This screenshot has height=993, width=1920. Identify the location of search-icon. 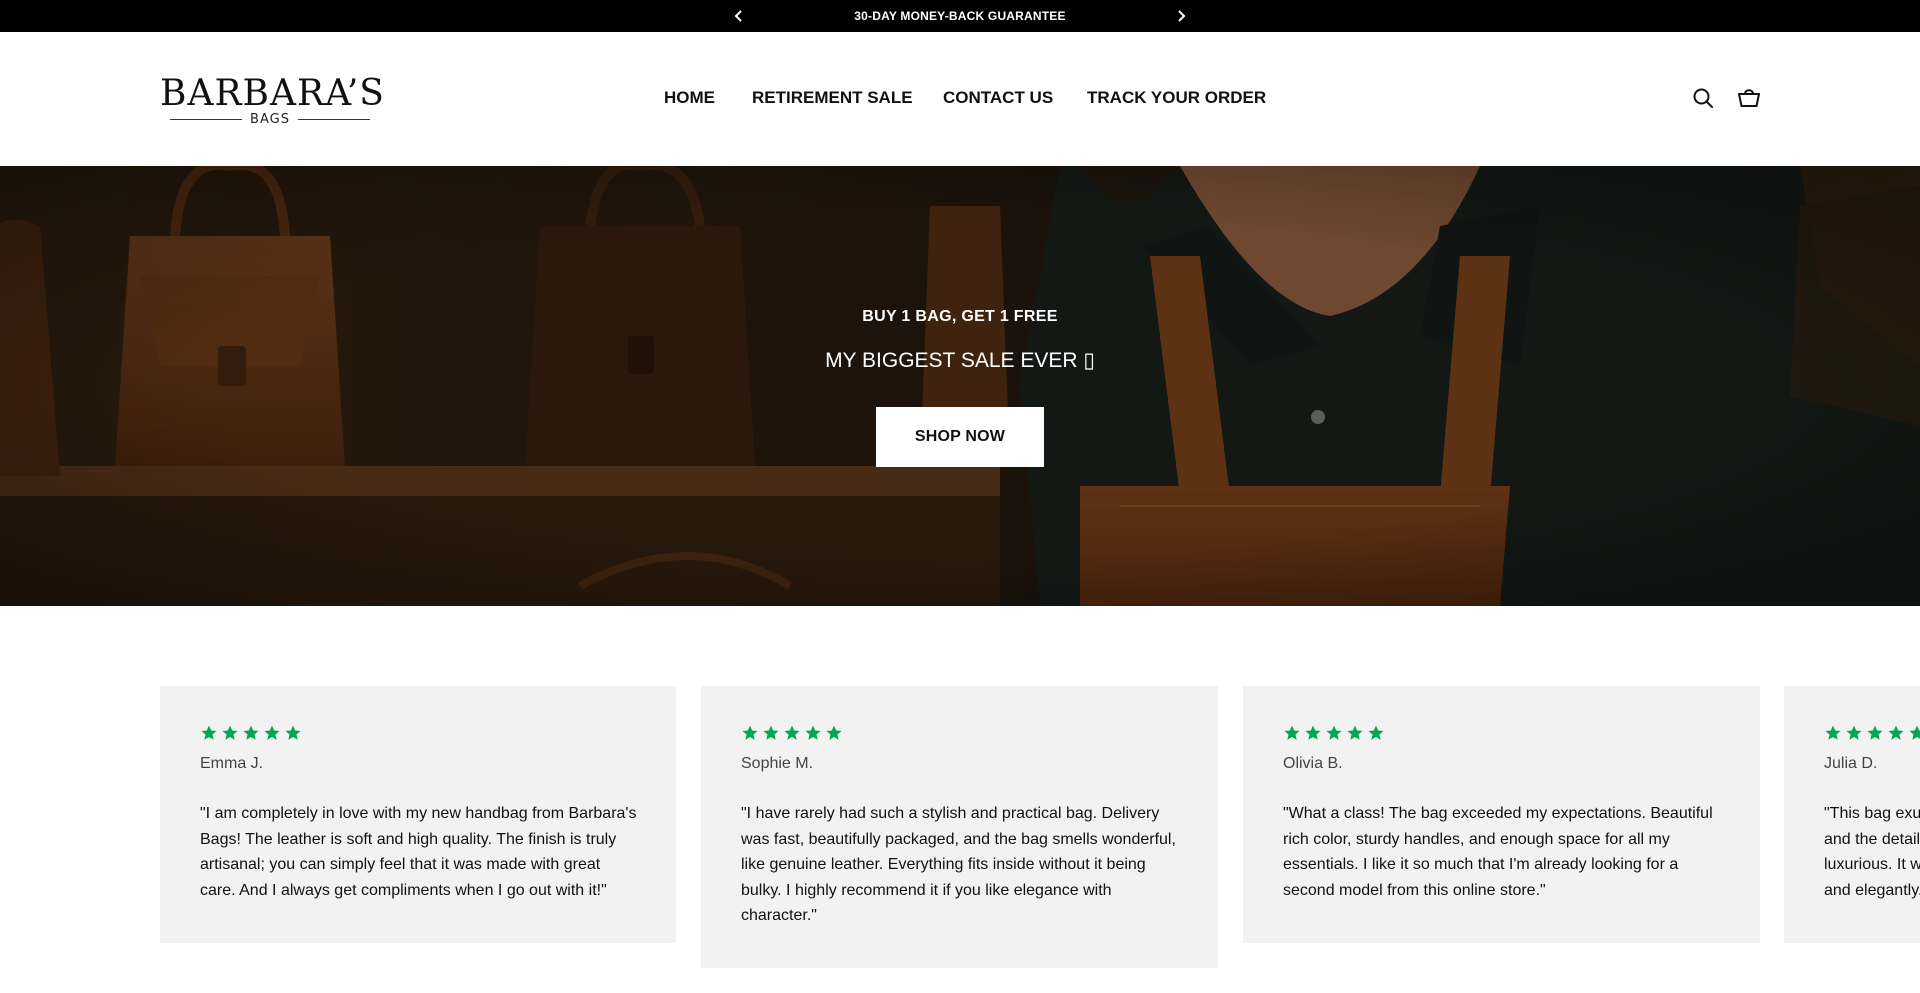
(1703, 98).